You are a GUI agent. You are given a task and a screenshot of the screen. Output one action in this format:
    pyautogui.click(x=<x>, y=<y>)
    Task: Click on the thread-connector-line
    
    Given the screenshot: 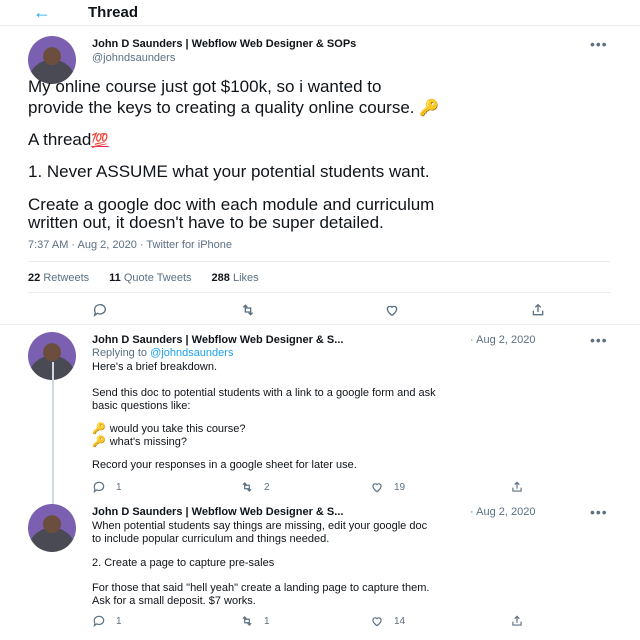 What is the action you would take?
    pyautogui.click(x=53, y=436)
    